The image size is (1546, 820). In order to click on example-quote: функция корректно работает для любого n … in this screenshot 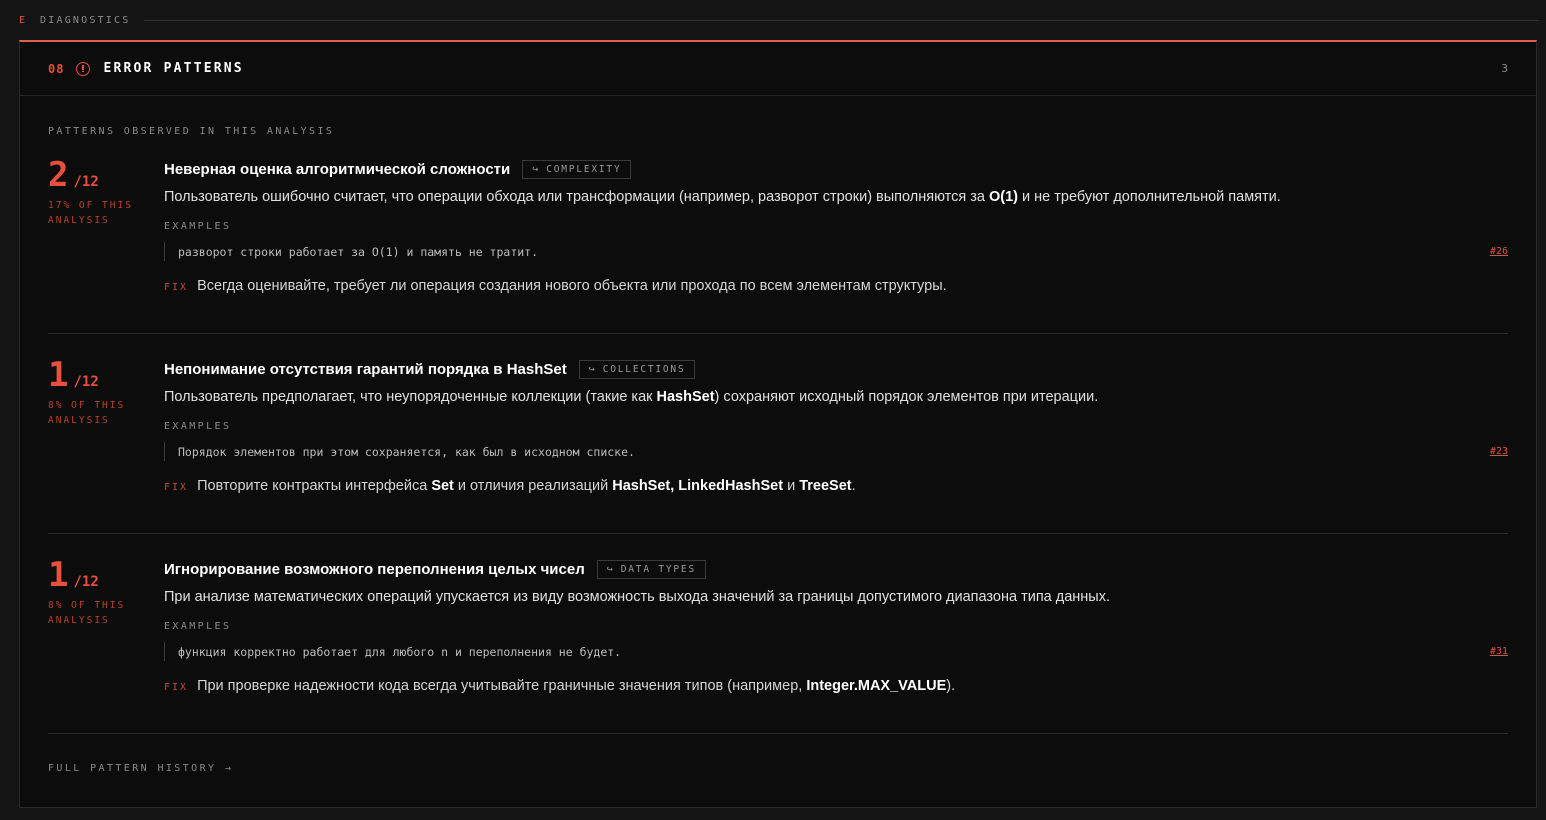, I will do `click(836, 651)`.